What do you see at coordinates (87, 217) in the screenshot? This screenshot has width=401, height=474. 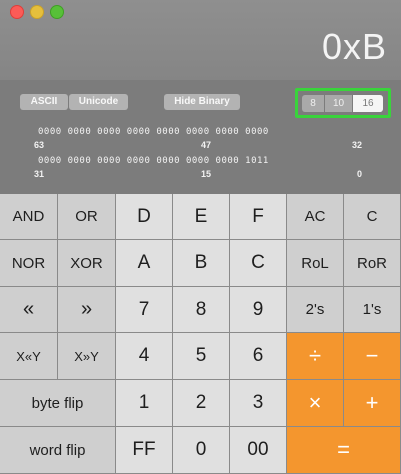 I see `or-key: OR` at bounding box center [87, 217].